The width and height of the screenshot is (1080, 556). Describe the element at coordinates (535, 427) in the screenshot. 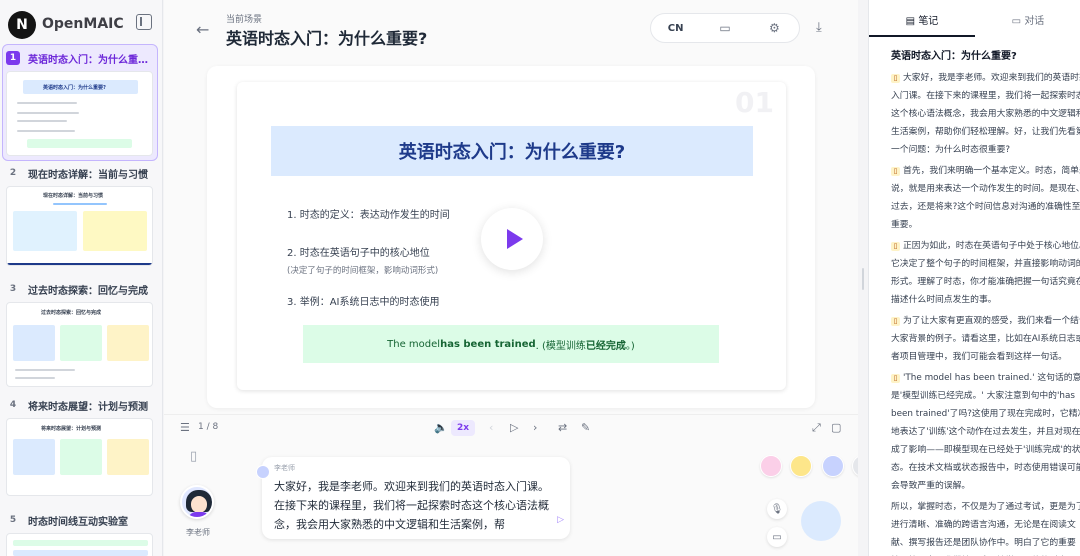

I see `next-icon: ›` at that location.